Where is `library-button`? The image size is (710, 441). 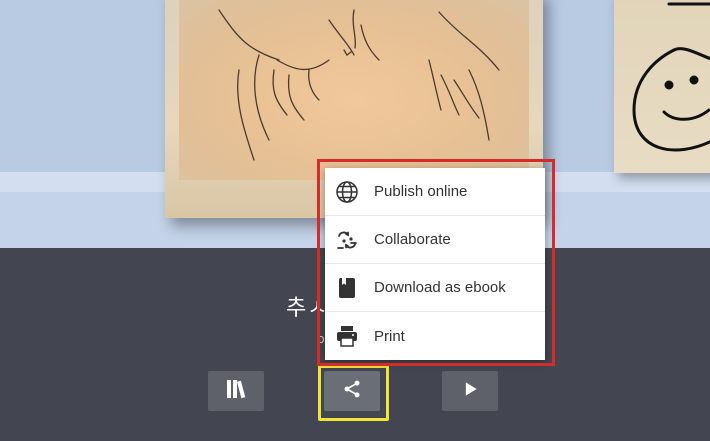
library-button is located at coordinates (236, 391).